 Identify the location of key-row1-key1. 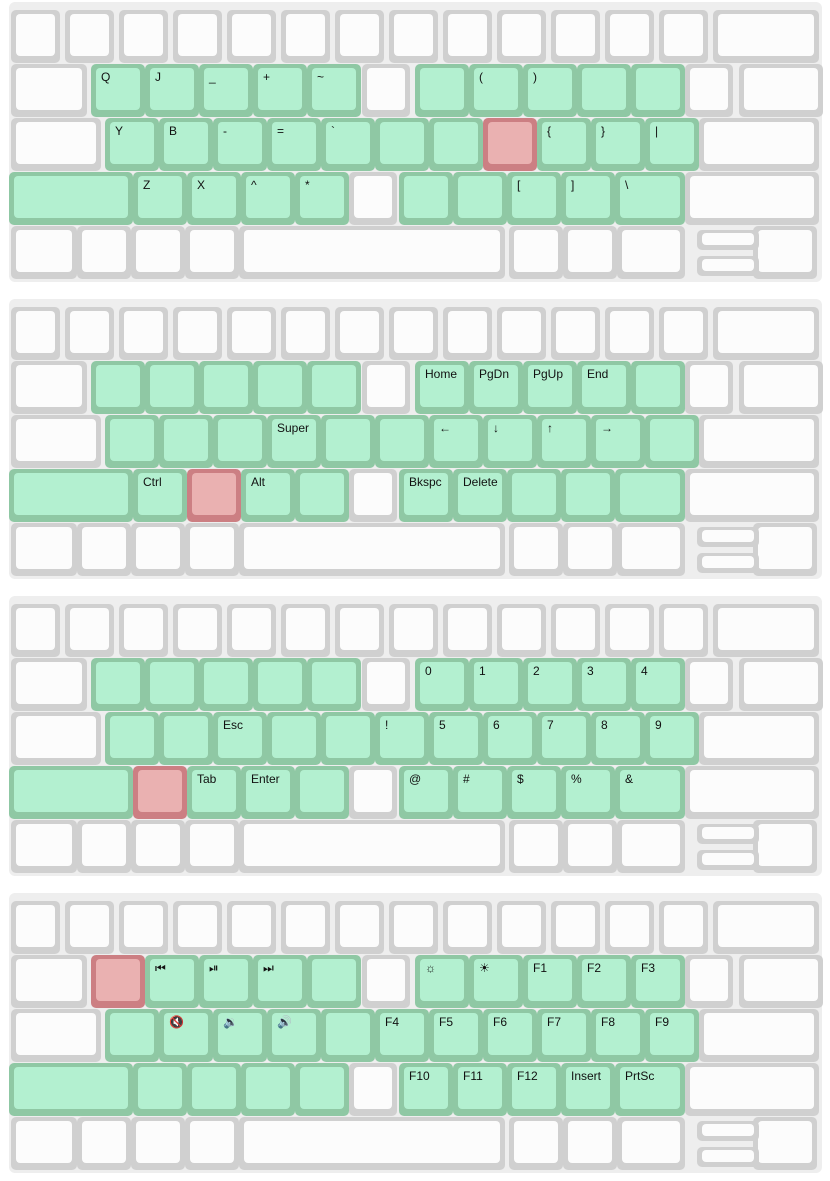
(118, 684).